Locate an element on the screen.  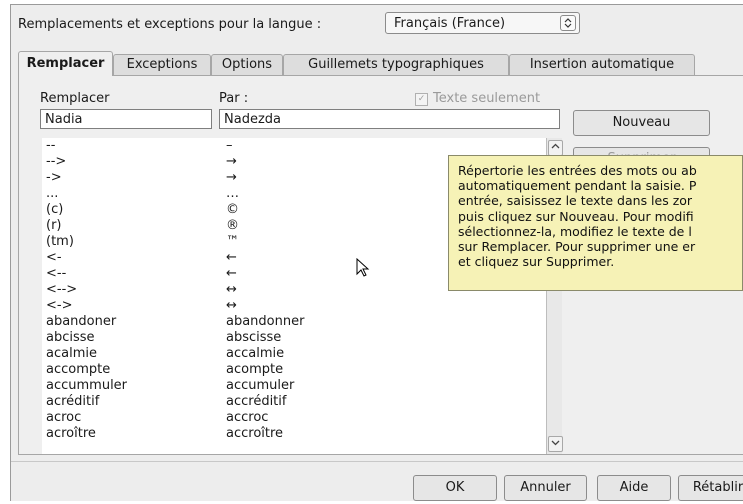
language-select-value: Français (France) is located at coordinates (450, 23).